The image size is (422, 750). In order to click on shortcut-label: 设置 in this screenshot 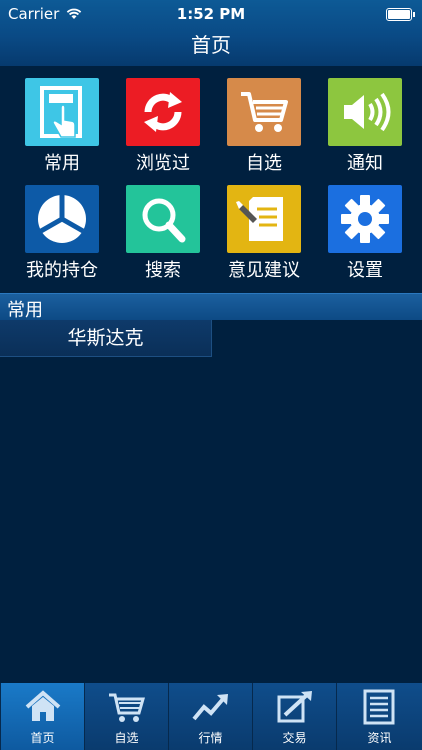, I will do `click(365, 270)`.